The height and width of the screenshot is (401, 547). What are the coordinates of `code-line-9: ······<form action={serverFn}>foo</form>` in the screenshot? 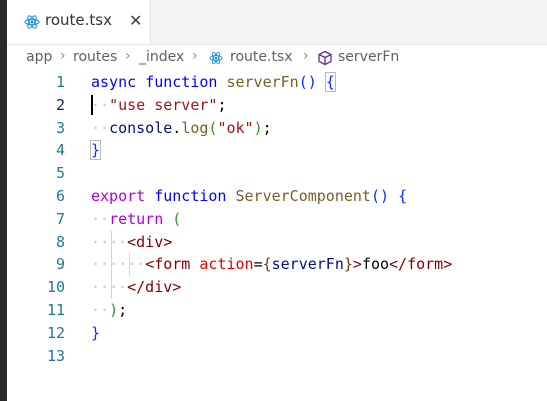 It's located at (271, 264).